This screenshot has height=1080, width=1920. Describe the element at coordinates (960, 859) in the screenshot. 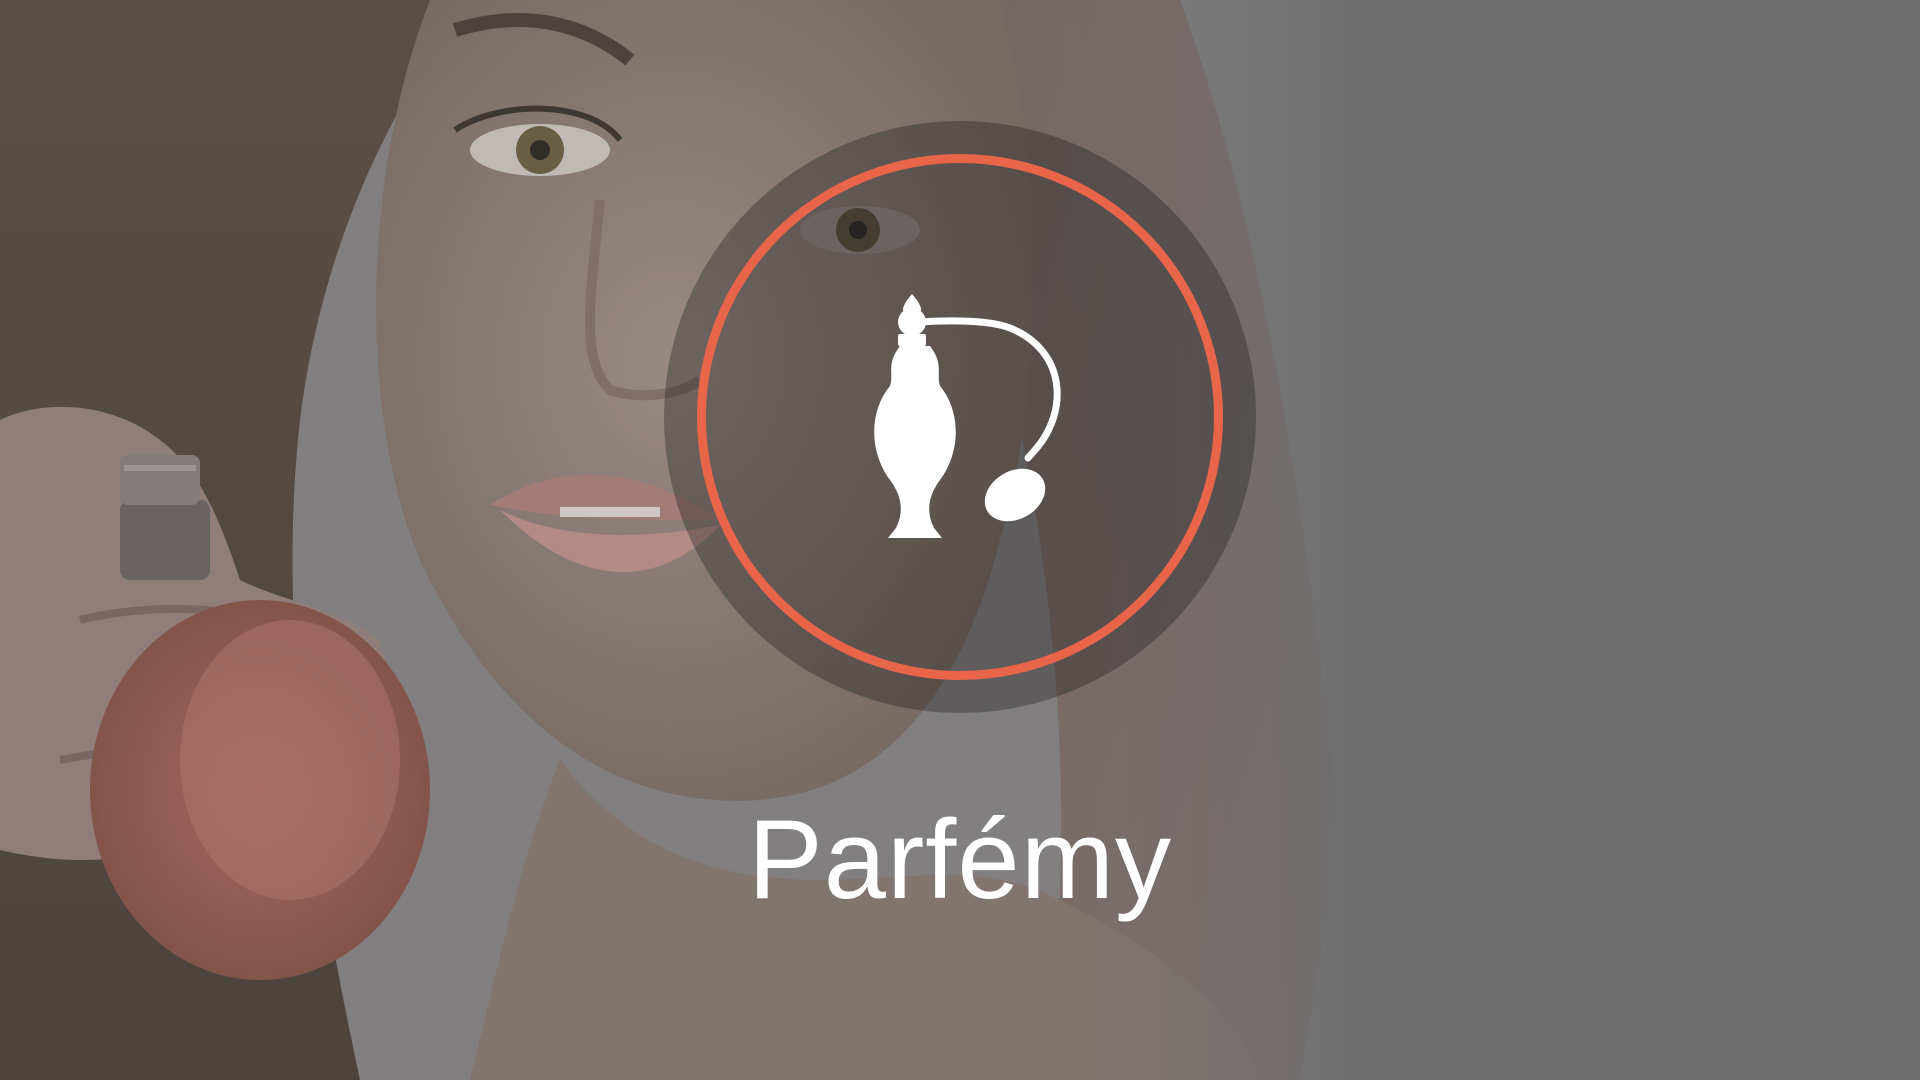

I see `category-title: Parfémy` at that location.